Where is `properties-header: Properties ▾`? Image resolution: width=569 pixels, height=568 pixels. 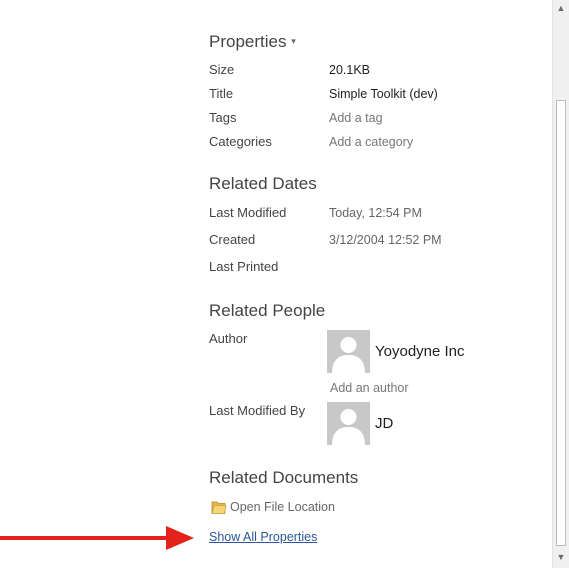 properties-header: Properties ▾ is located at coordinates (252, 42).